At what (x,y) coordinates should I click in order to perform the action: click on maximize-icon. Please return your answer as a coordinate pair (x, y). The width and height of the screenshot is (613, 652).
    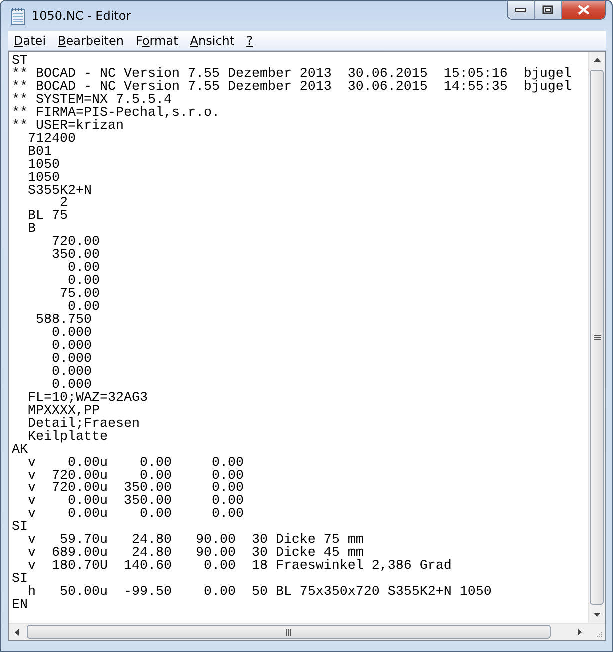
    Looking at the image, I should click on (548, 9).